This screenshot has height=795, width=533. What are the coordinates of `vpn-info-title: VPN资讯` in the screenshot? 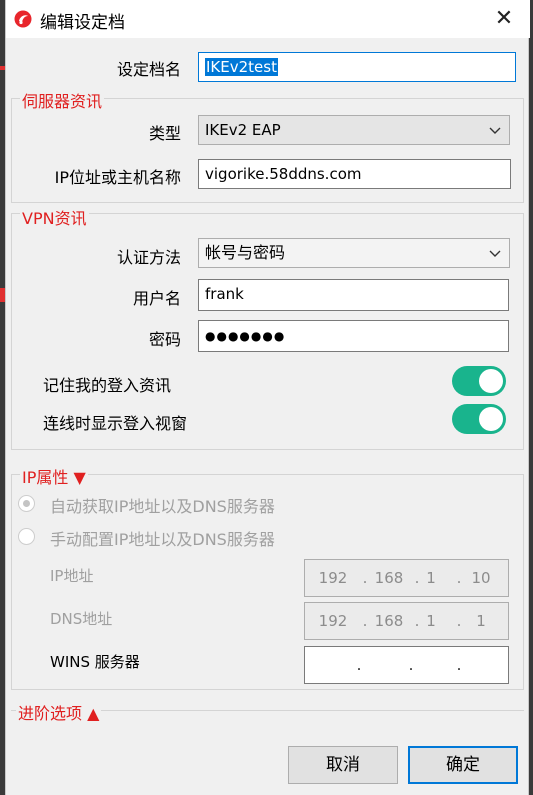 It's located at (54, 217).